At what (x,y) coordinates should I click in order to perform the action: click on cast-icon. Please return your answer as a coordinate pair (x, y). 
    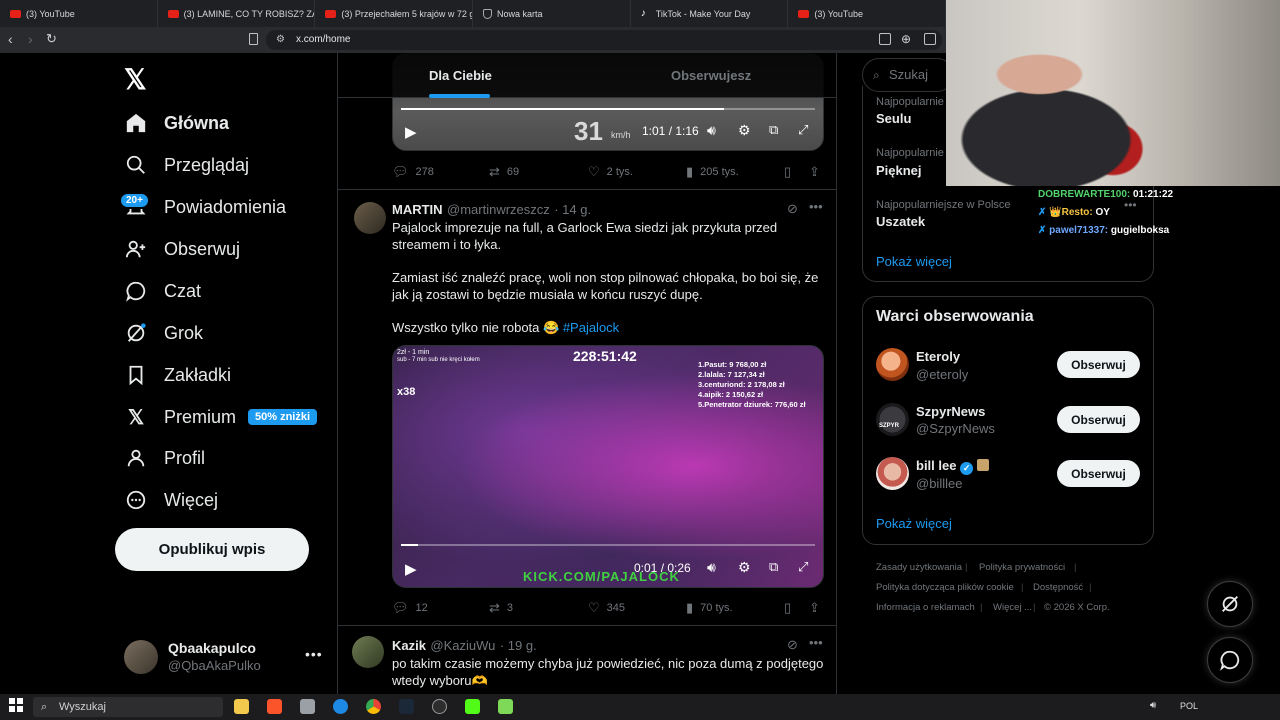
    Looking at the image, I should click on (885, 39).